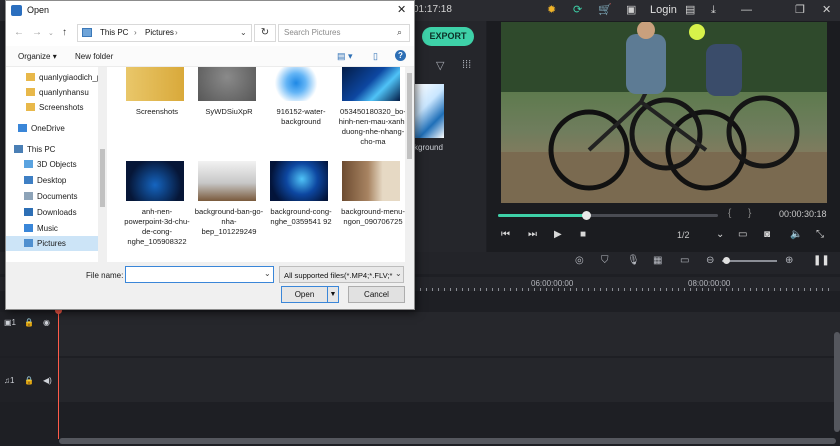 This screenshot has height=446, width=840. I want to click on refresh-button: ↻, so click(265, 33).